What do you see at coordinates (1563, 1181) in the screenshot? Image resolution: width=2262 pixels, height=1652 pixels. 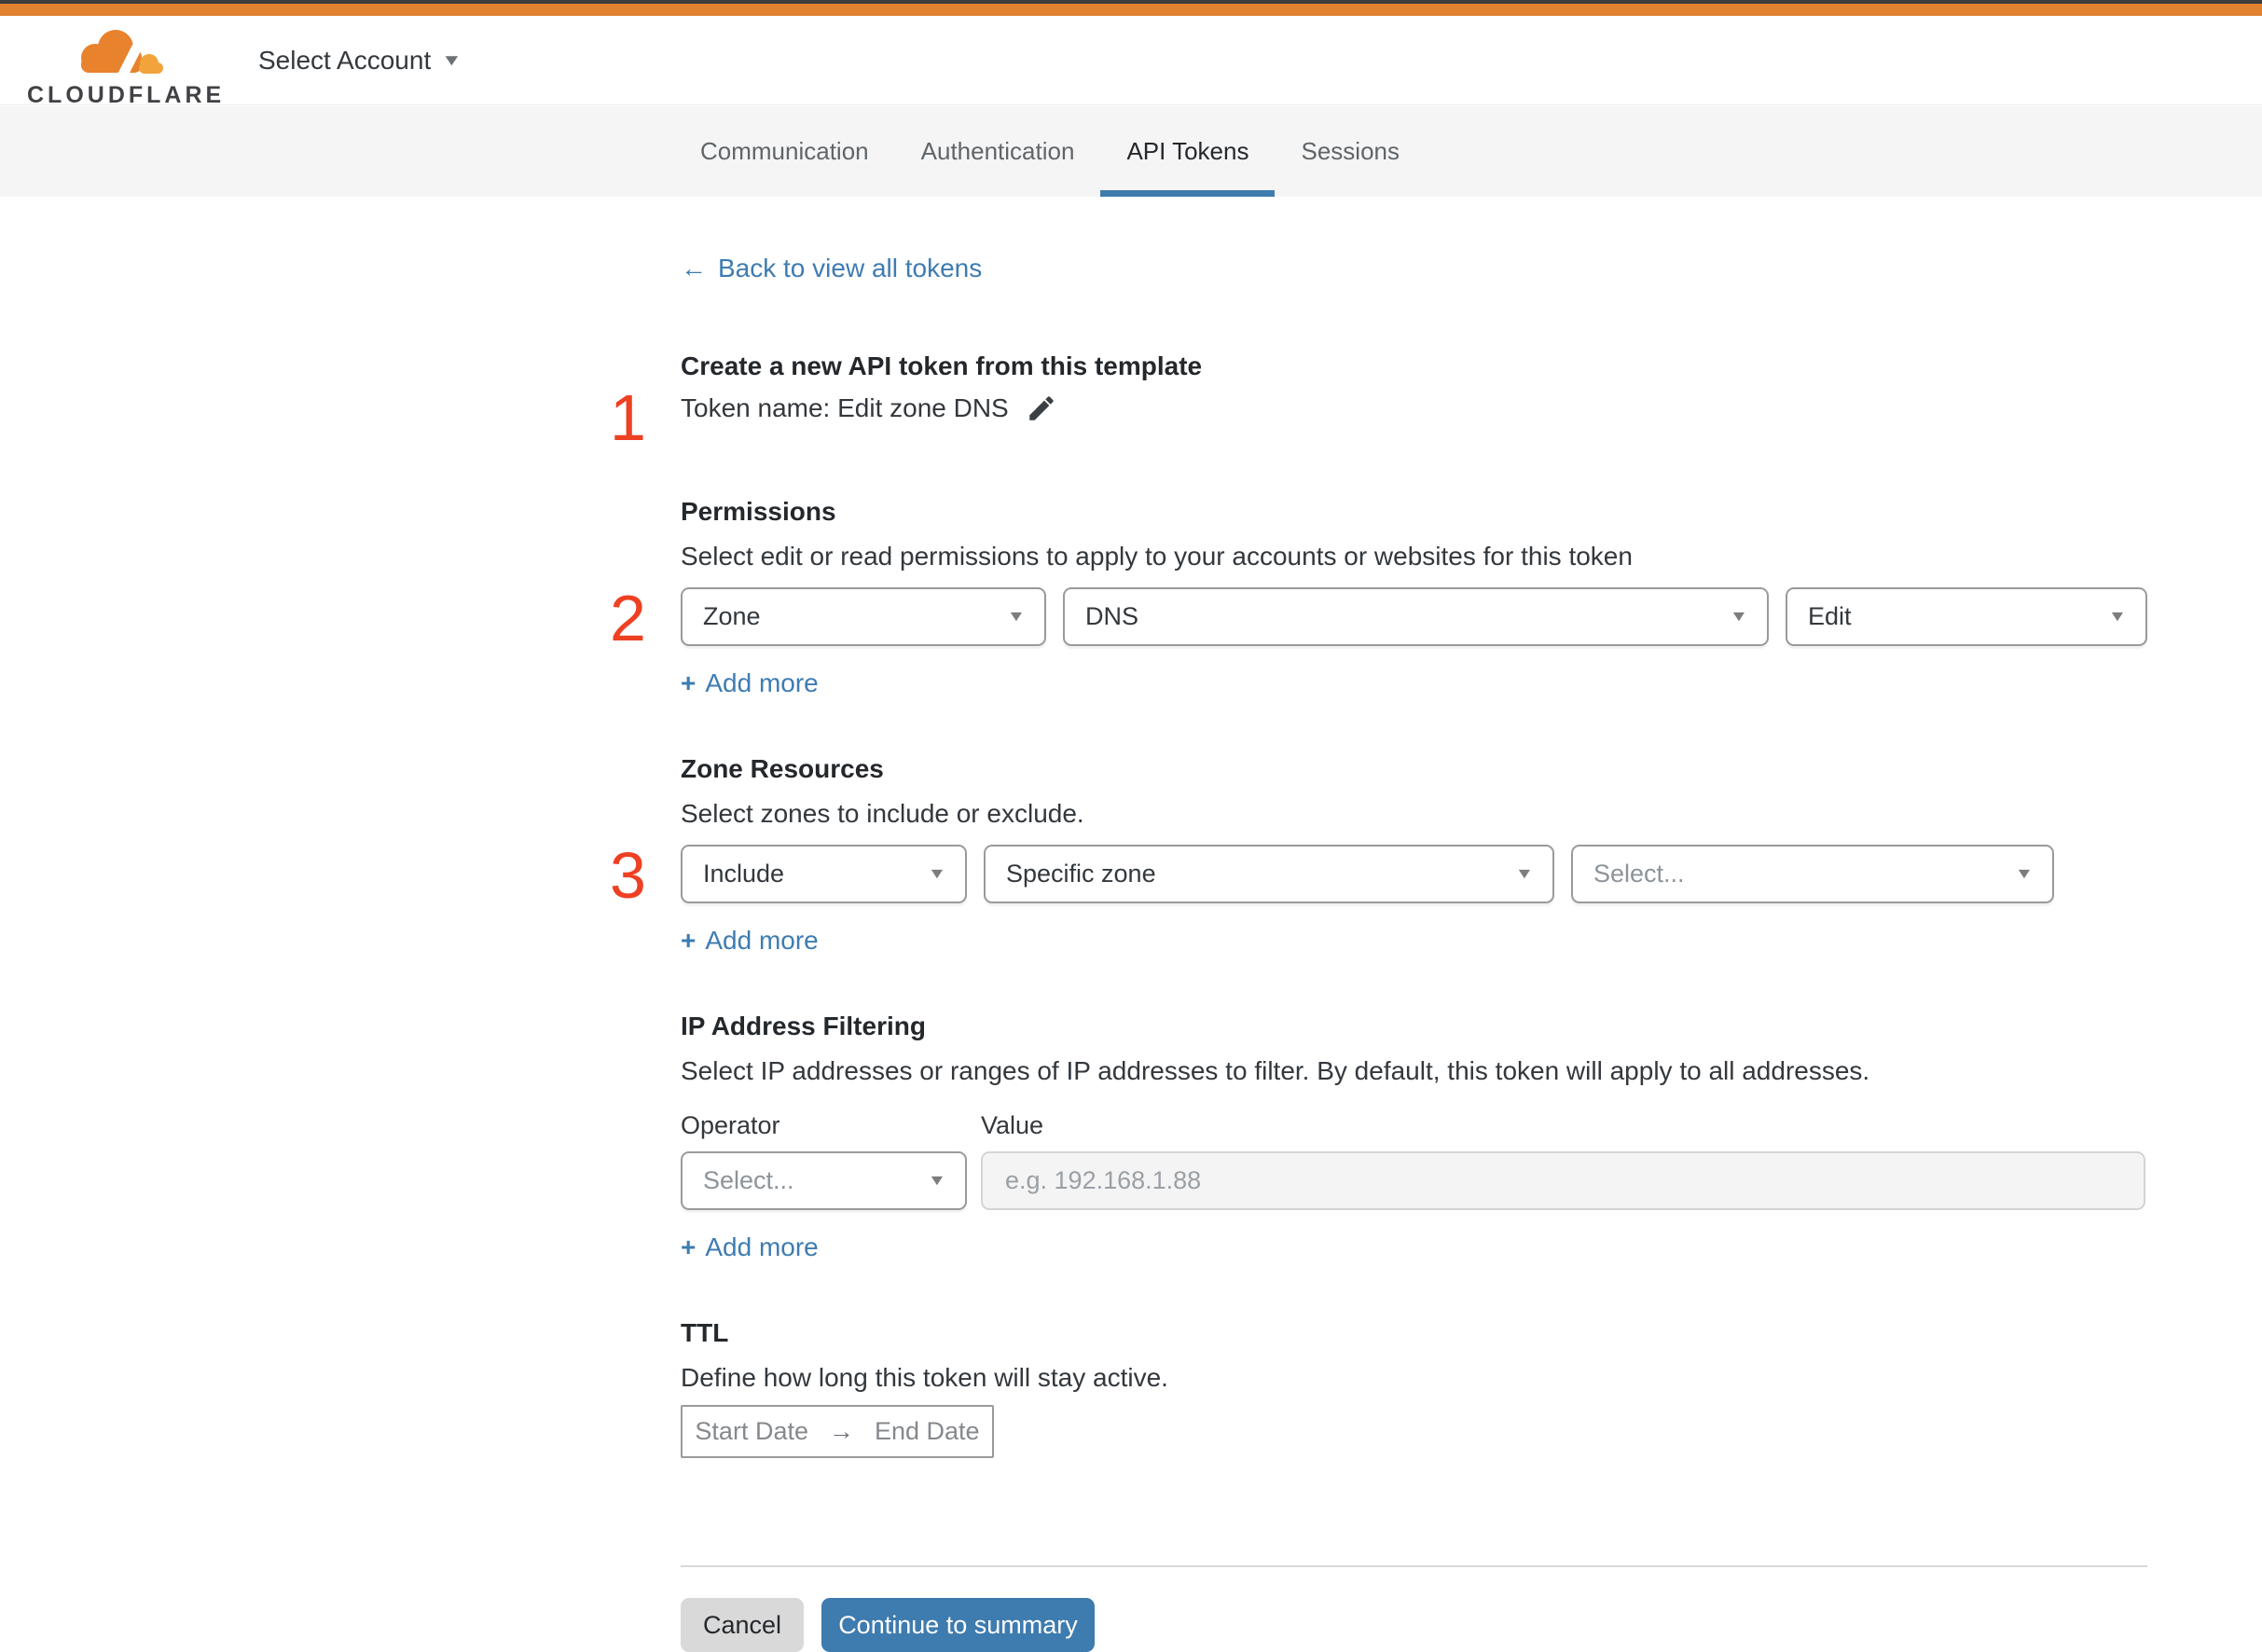 I see `ip-value-input` at bounding box center [1563, 1181].